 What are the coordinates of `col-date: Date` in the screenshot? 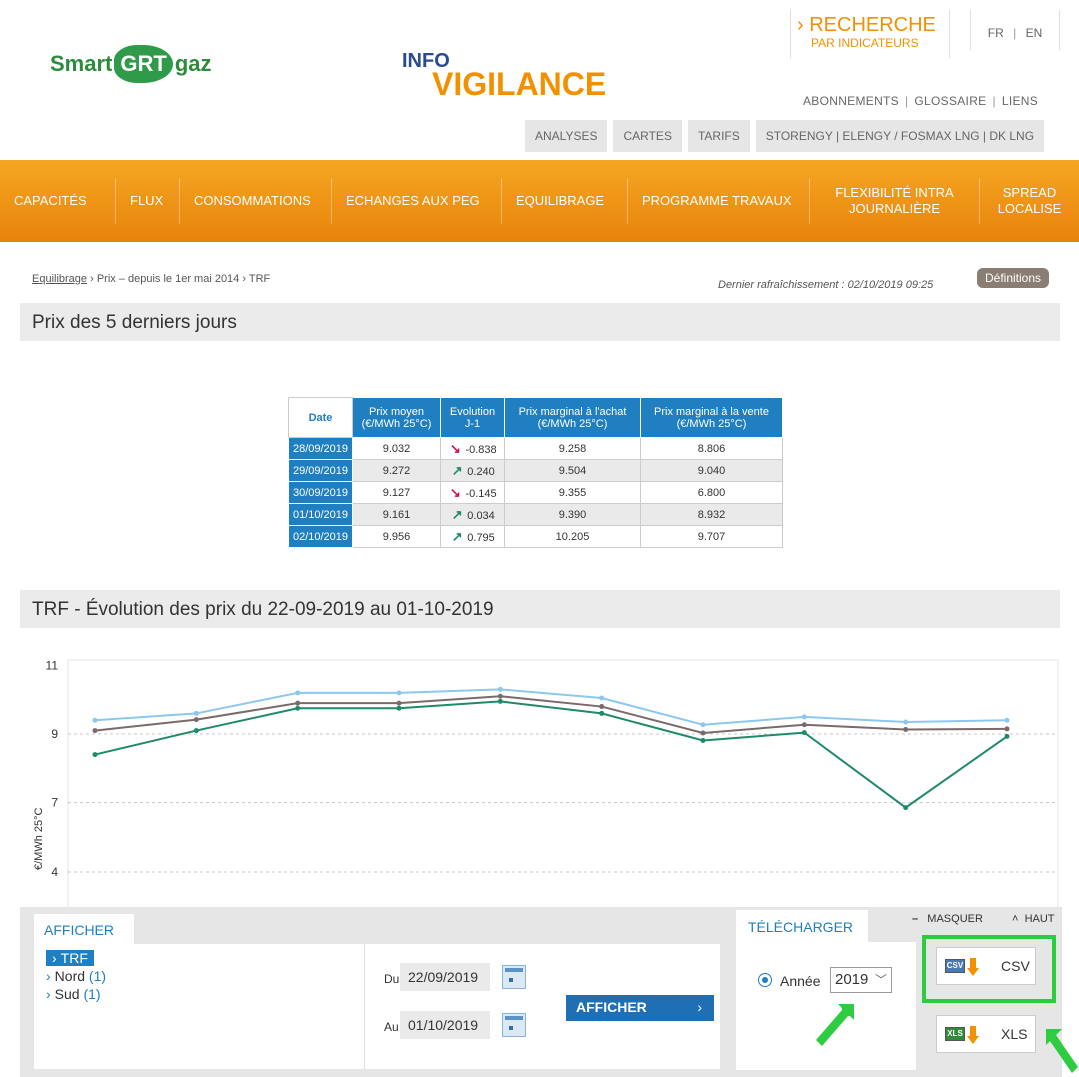 It's located at (320, 417).